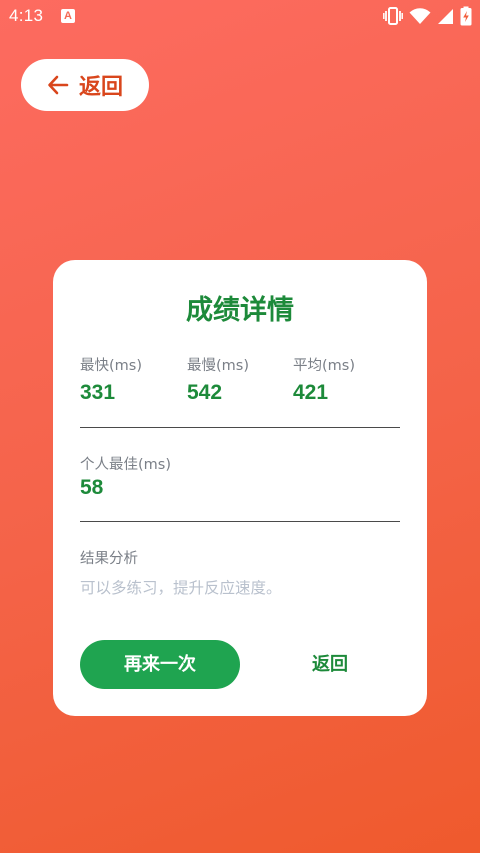  I want to click on analysis-text: 可以多练习，提升反应速度。, so click(181, 588).